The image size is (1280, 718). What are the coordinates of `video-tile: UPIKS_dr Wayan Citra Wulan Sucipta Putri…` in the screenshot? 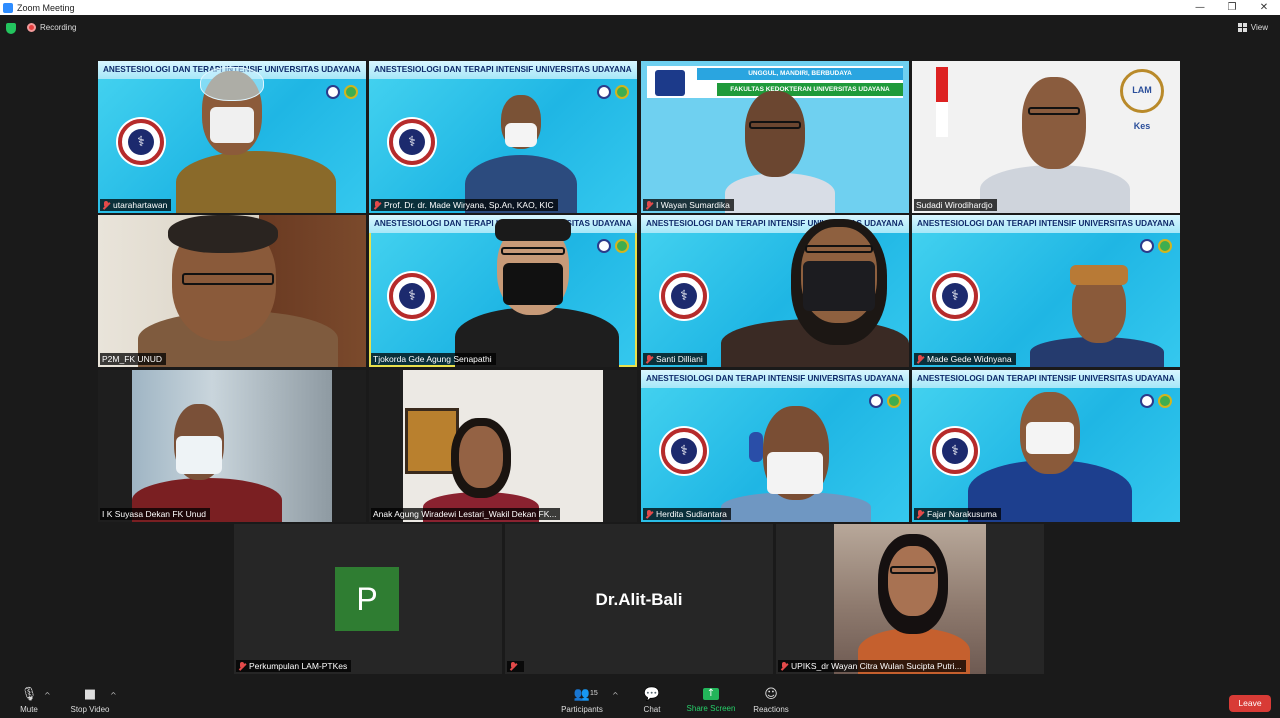 It's located at (910, 599).